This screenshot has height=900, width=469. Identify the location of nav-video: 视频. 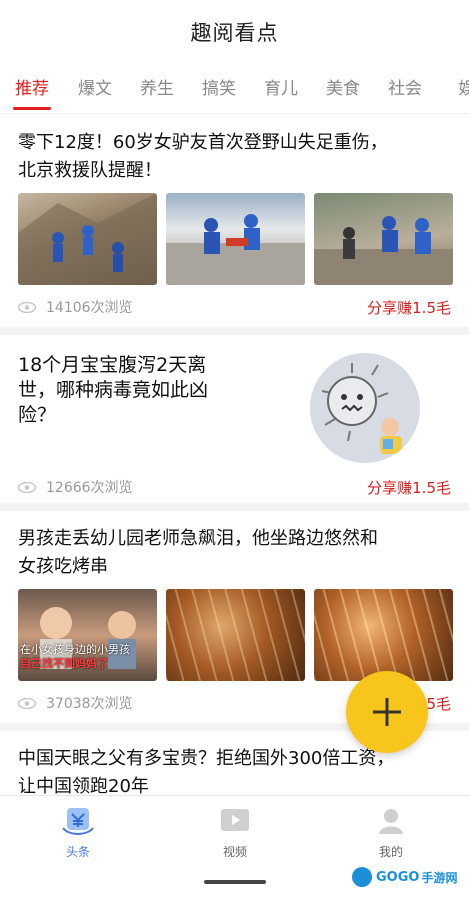
(235, 833).